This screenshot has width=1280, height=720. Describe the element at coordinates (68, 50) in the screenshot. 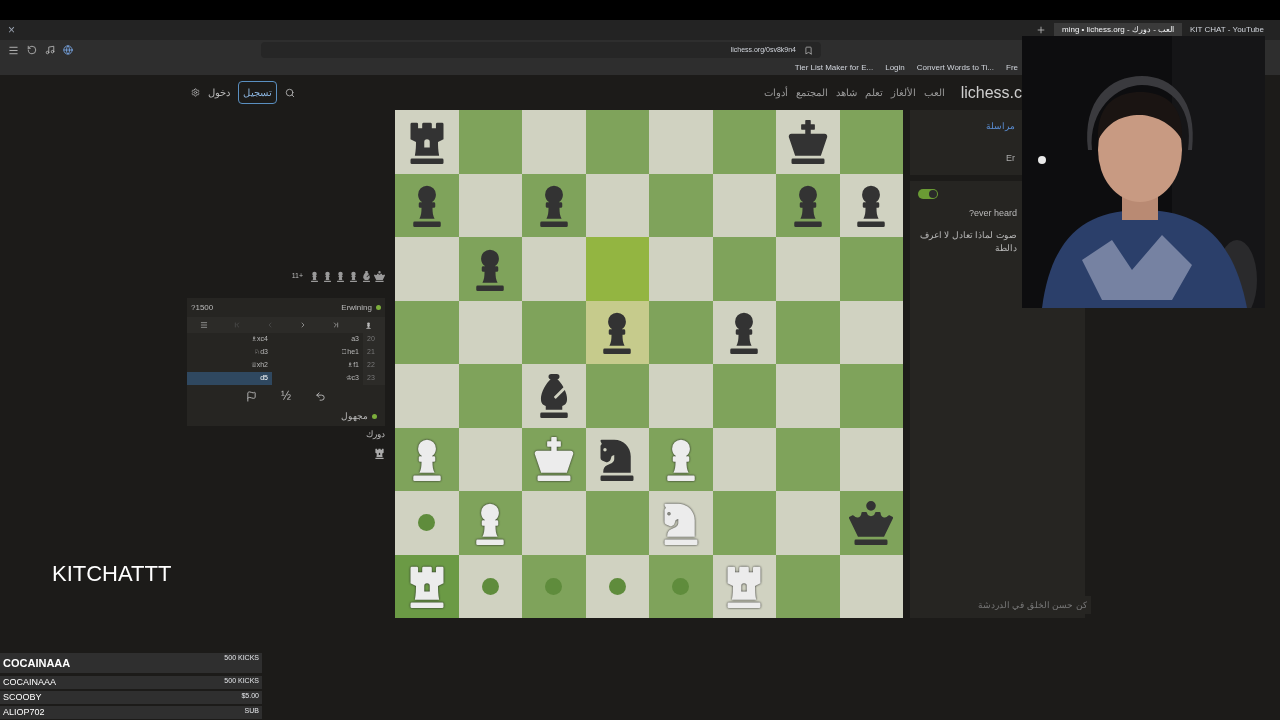

I see `extension-icon` at that location.